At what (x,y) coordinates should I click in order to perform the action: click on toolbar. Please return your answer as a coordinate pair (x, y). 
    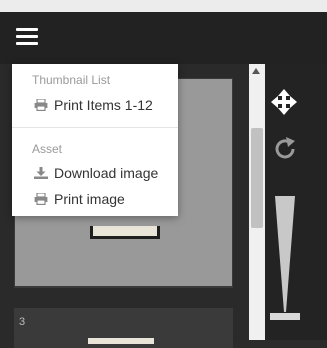
    Looking at the image, I should click on (163, 38).